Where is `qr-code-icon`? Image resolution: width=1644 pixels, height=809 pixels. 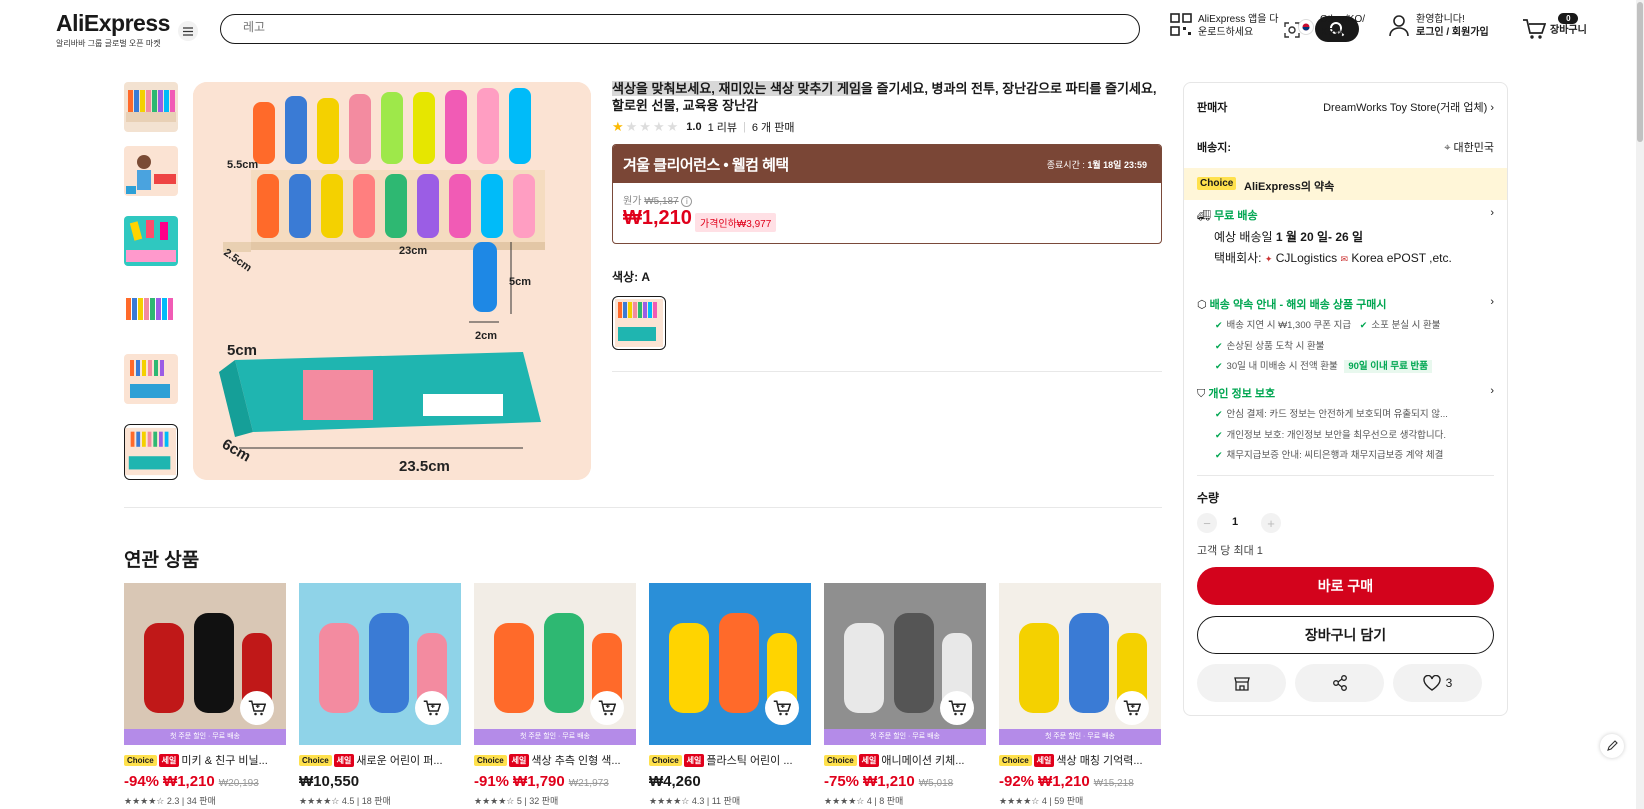 qr-code-icon is located at coordinates (1181, 24).